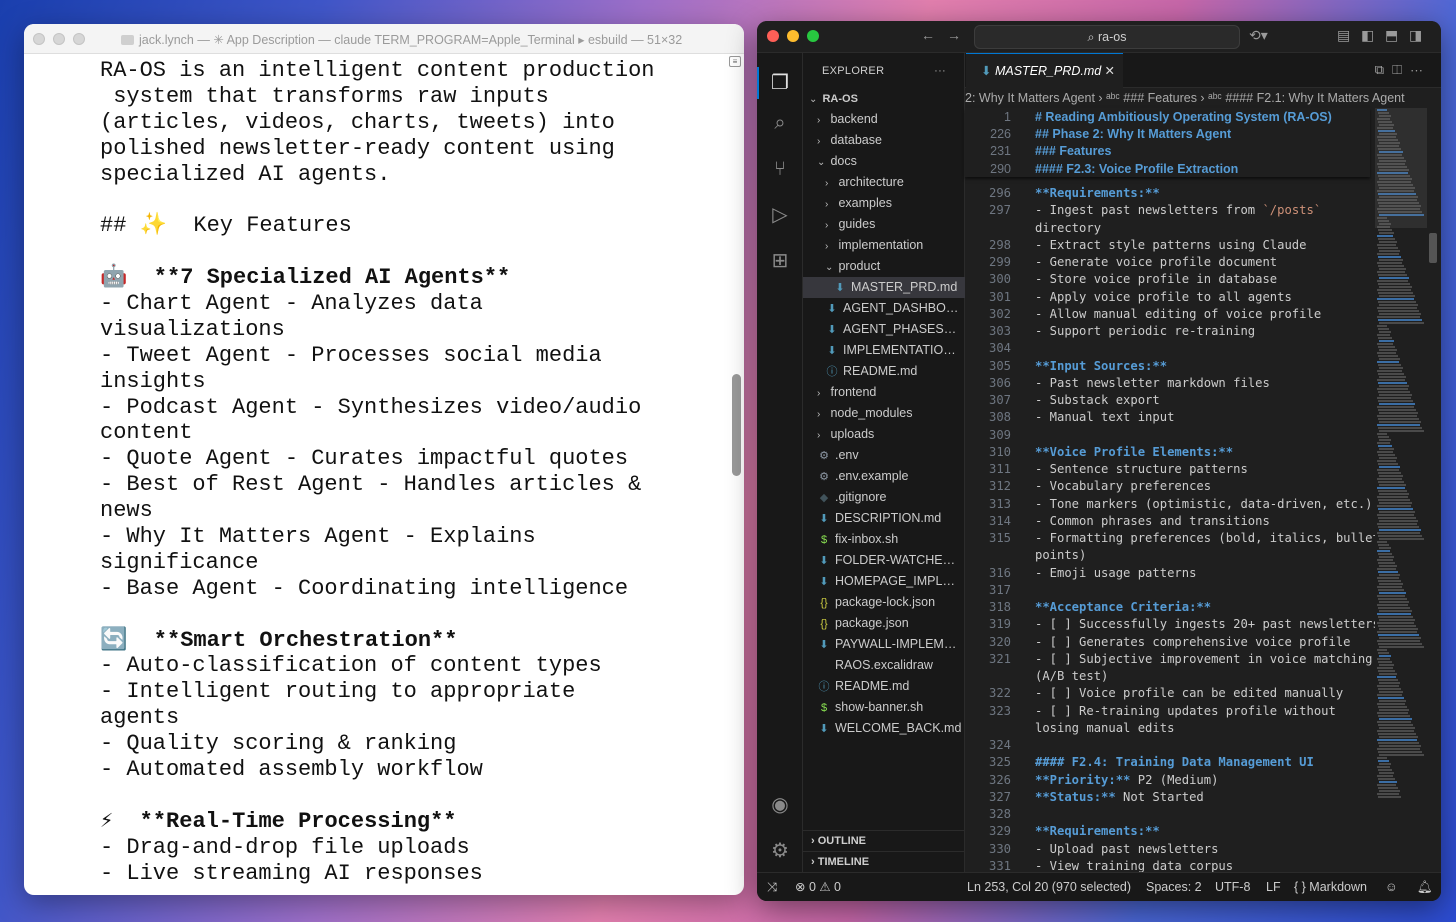 The width and height of the screenshot is (1456, 922). What do you see at coordinates (357, 122) in the screenshot?
I see `terminal-line: (articles, videos, charts, tweets) into` at bounding box center [357, 122].